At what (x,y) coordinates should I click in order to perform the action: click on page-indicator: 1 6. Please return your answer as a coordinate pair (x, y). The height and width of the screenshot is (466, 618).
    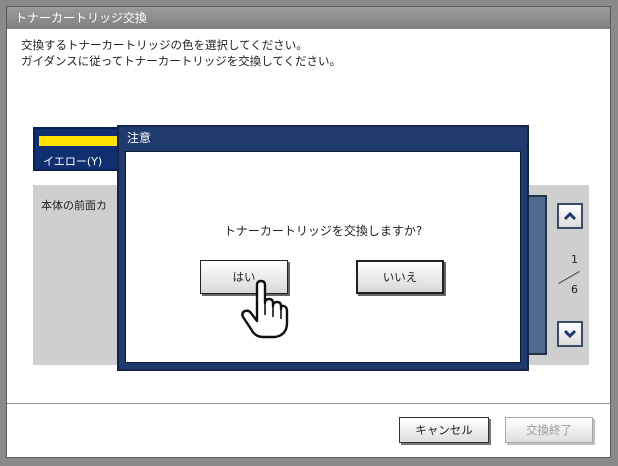
    Looking at the image, I should click on (570, 281).